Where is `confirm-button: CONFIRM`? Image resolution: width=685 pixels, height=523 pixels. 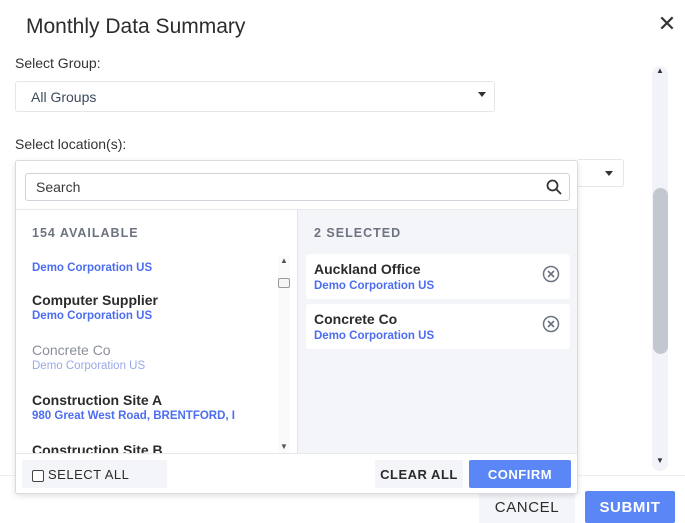 confirm-button: CONFIRM is located at coordinates (520, 474).